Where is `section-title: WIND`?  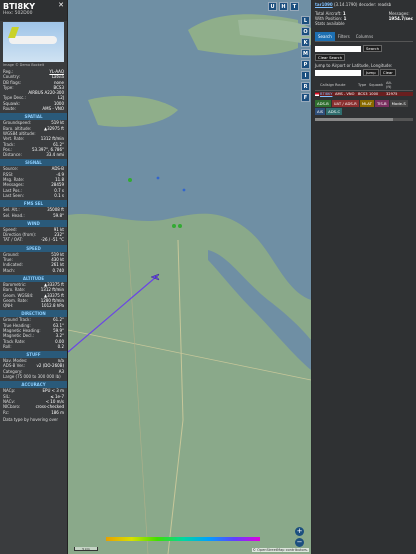
section-title: WIND is located at coordinates (33, 223).